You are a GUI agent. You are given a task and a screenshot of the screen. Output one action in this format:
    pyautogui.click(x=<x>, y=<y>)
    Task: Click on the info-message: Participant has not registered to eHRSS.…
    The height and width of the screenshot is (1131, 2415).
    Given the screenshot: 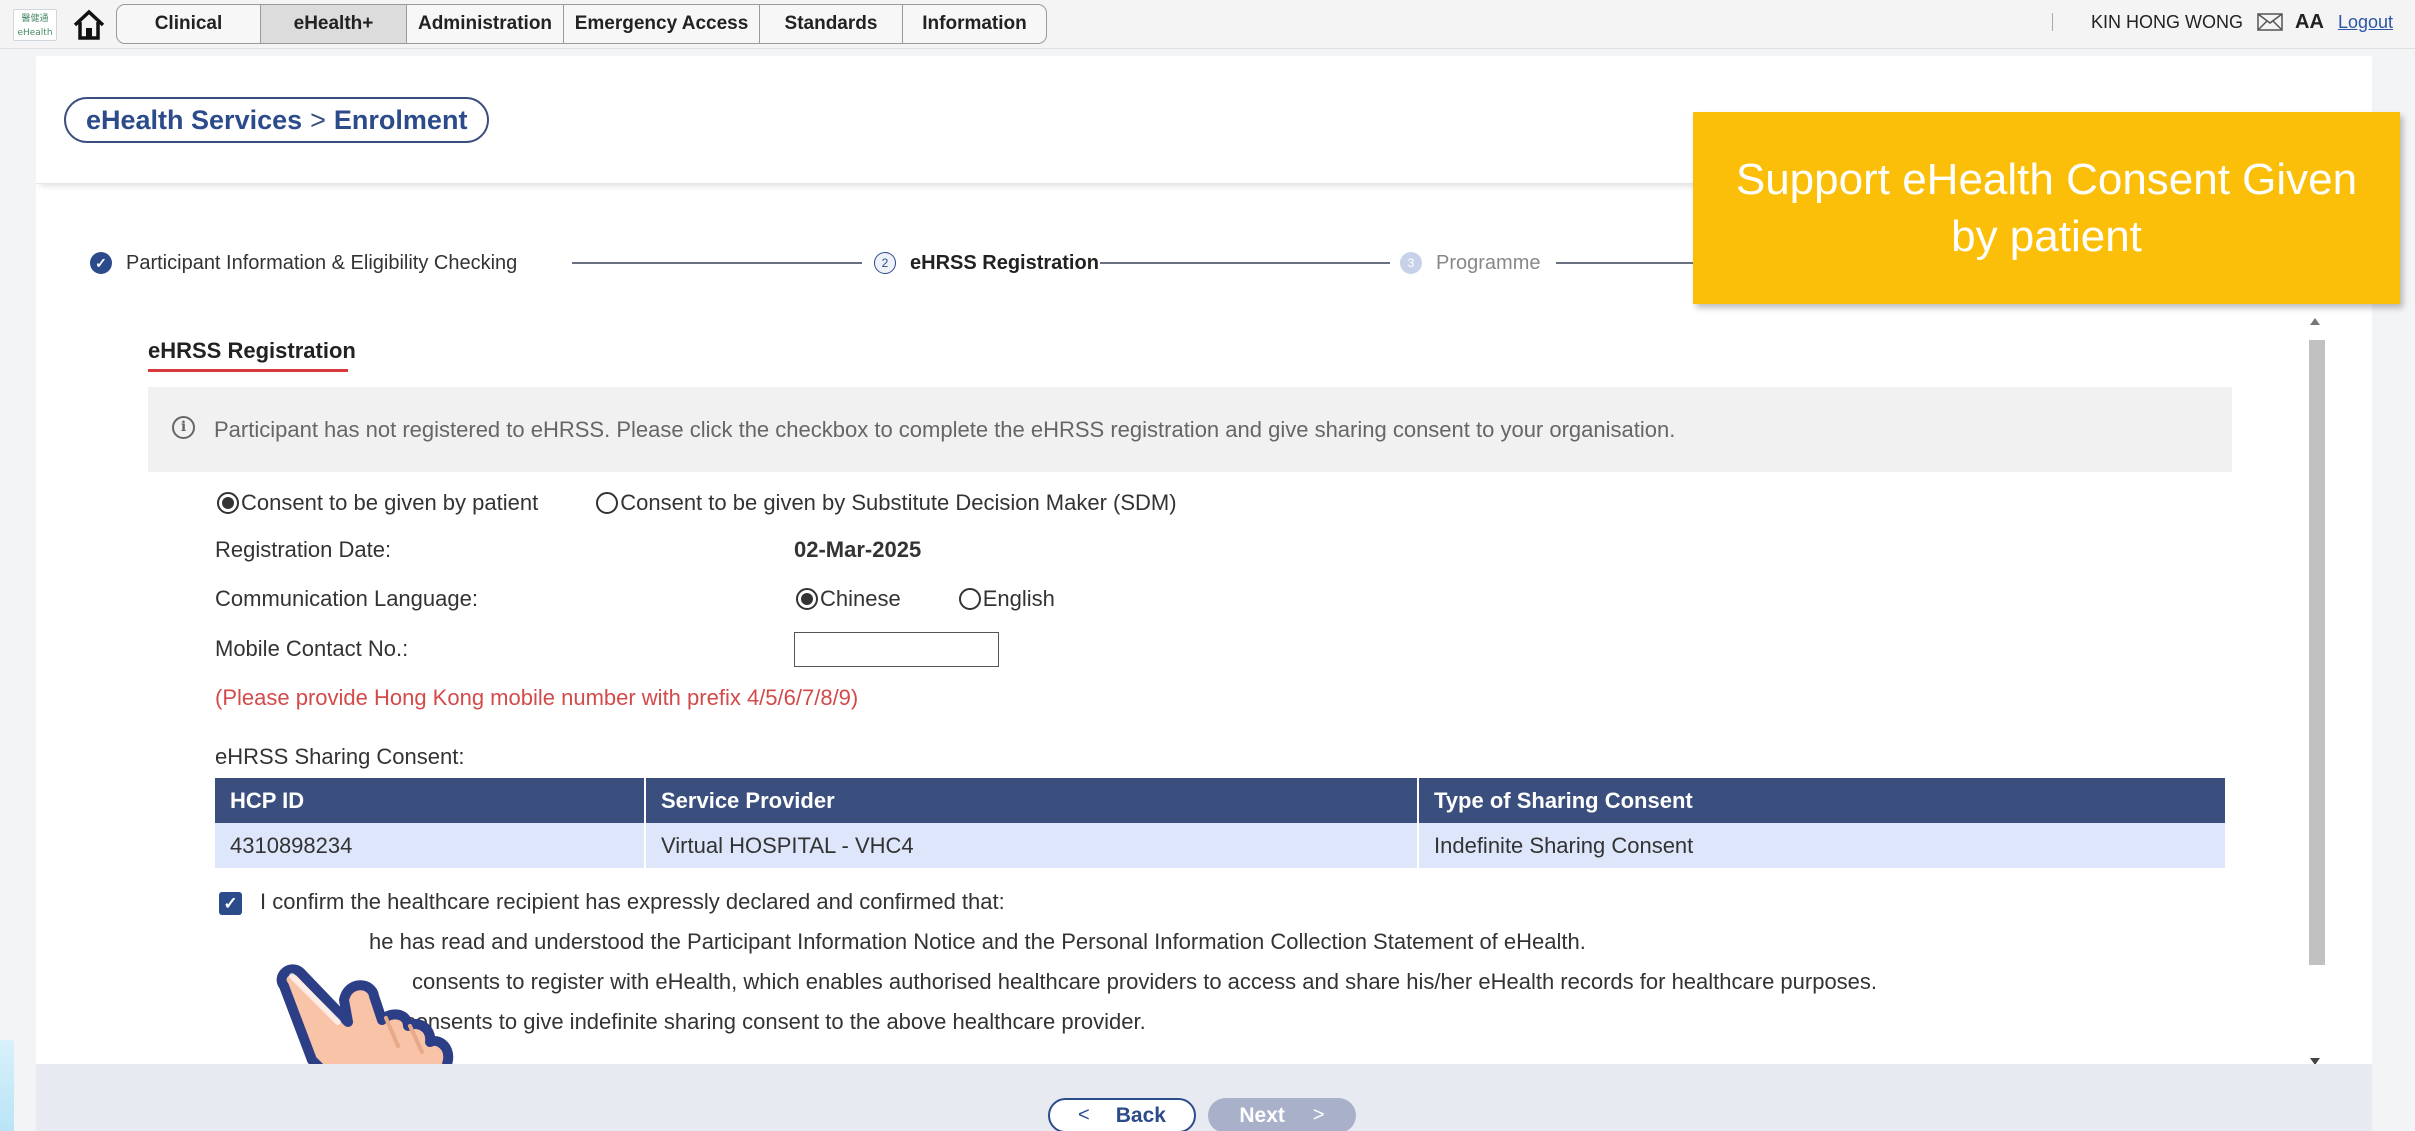 What is the action you would take?
    pyautogui.click(x=945, y=429)
    